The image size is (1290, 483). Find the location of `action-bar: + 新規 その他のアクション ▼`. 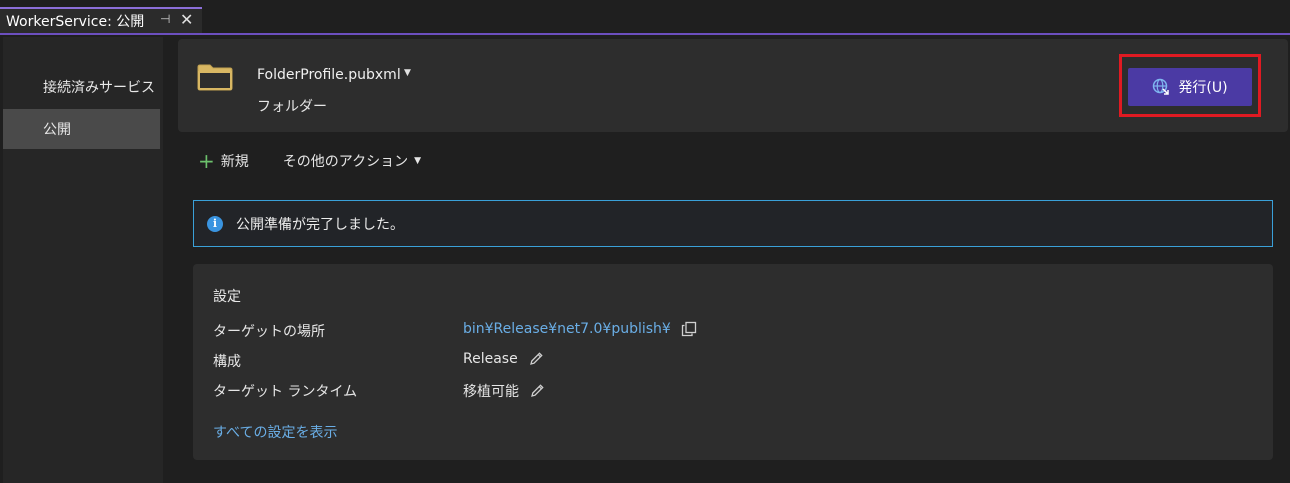

action-bar: + 新規 その他のアクション ▼ is located at coordinates (309, 161).